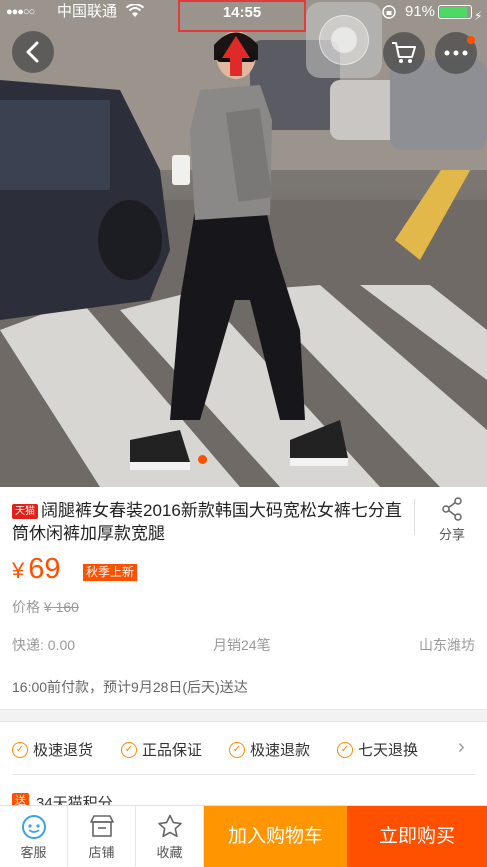 This screenshot has width=487, height=867. Describe the element at coordinates (18, 570) in the screenshot. I see `currency-symbol: ¥` at that location.